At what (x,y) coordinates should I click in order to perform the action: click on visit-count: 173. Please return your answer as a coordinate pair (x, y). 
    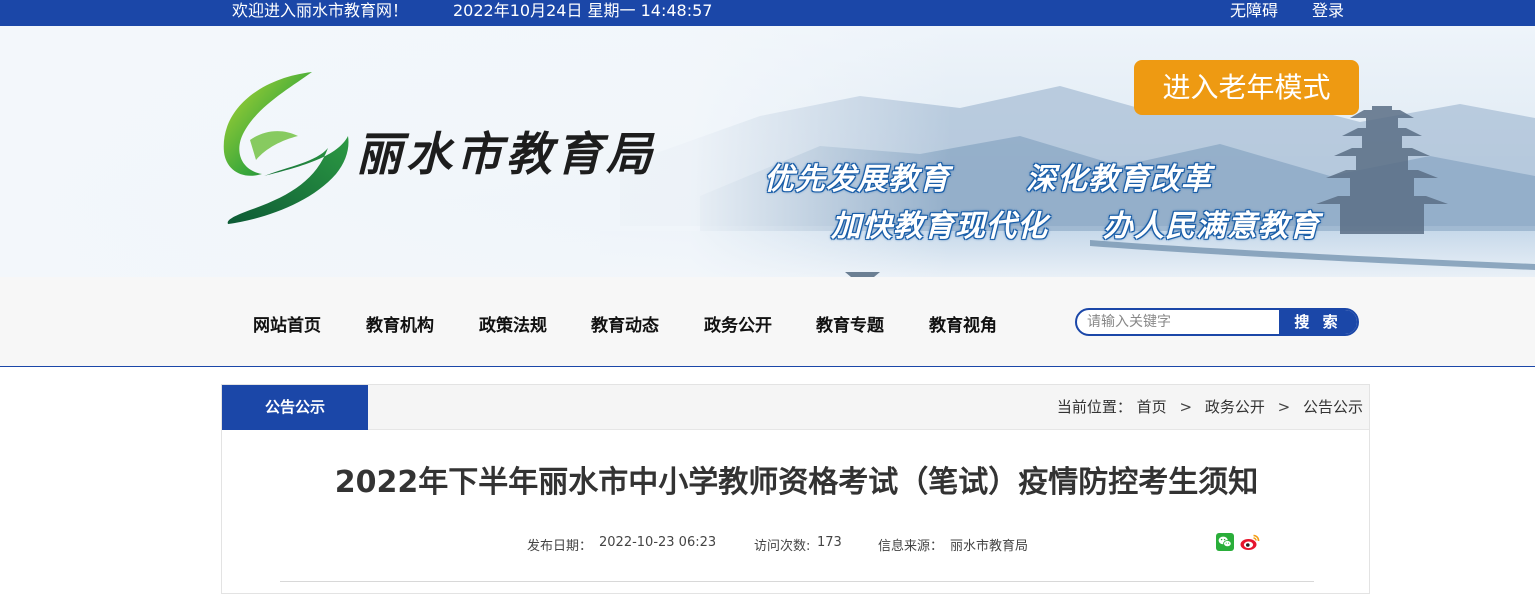
    Looking at the image, I should click on (829, 542).